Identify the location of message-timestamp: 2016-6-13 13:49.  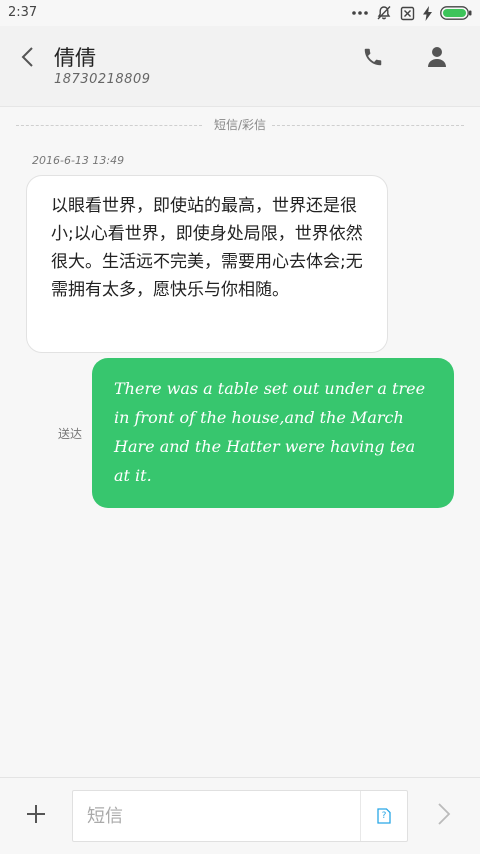
(78, 160).